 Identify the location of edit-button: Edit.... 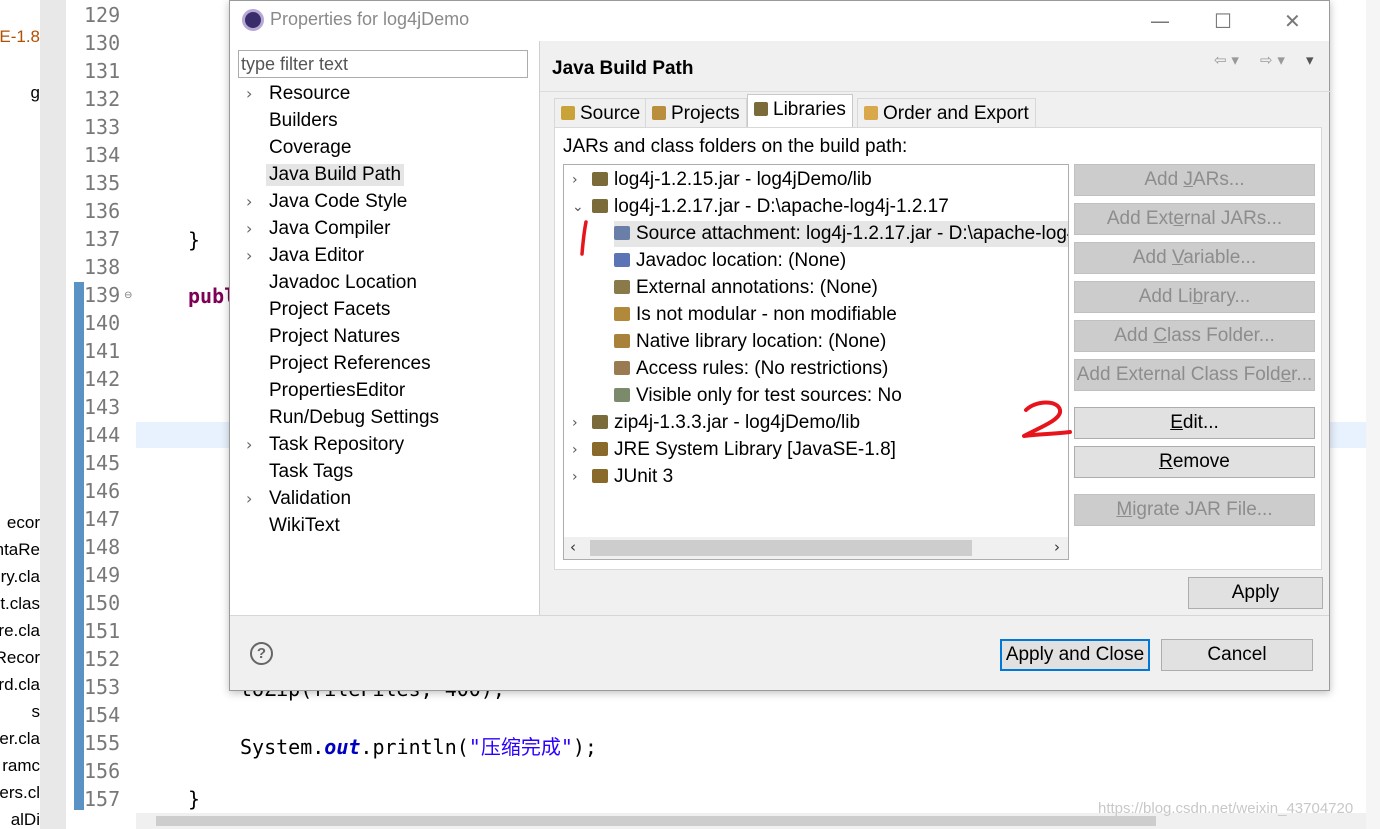
(1194, 423).